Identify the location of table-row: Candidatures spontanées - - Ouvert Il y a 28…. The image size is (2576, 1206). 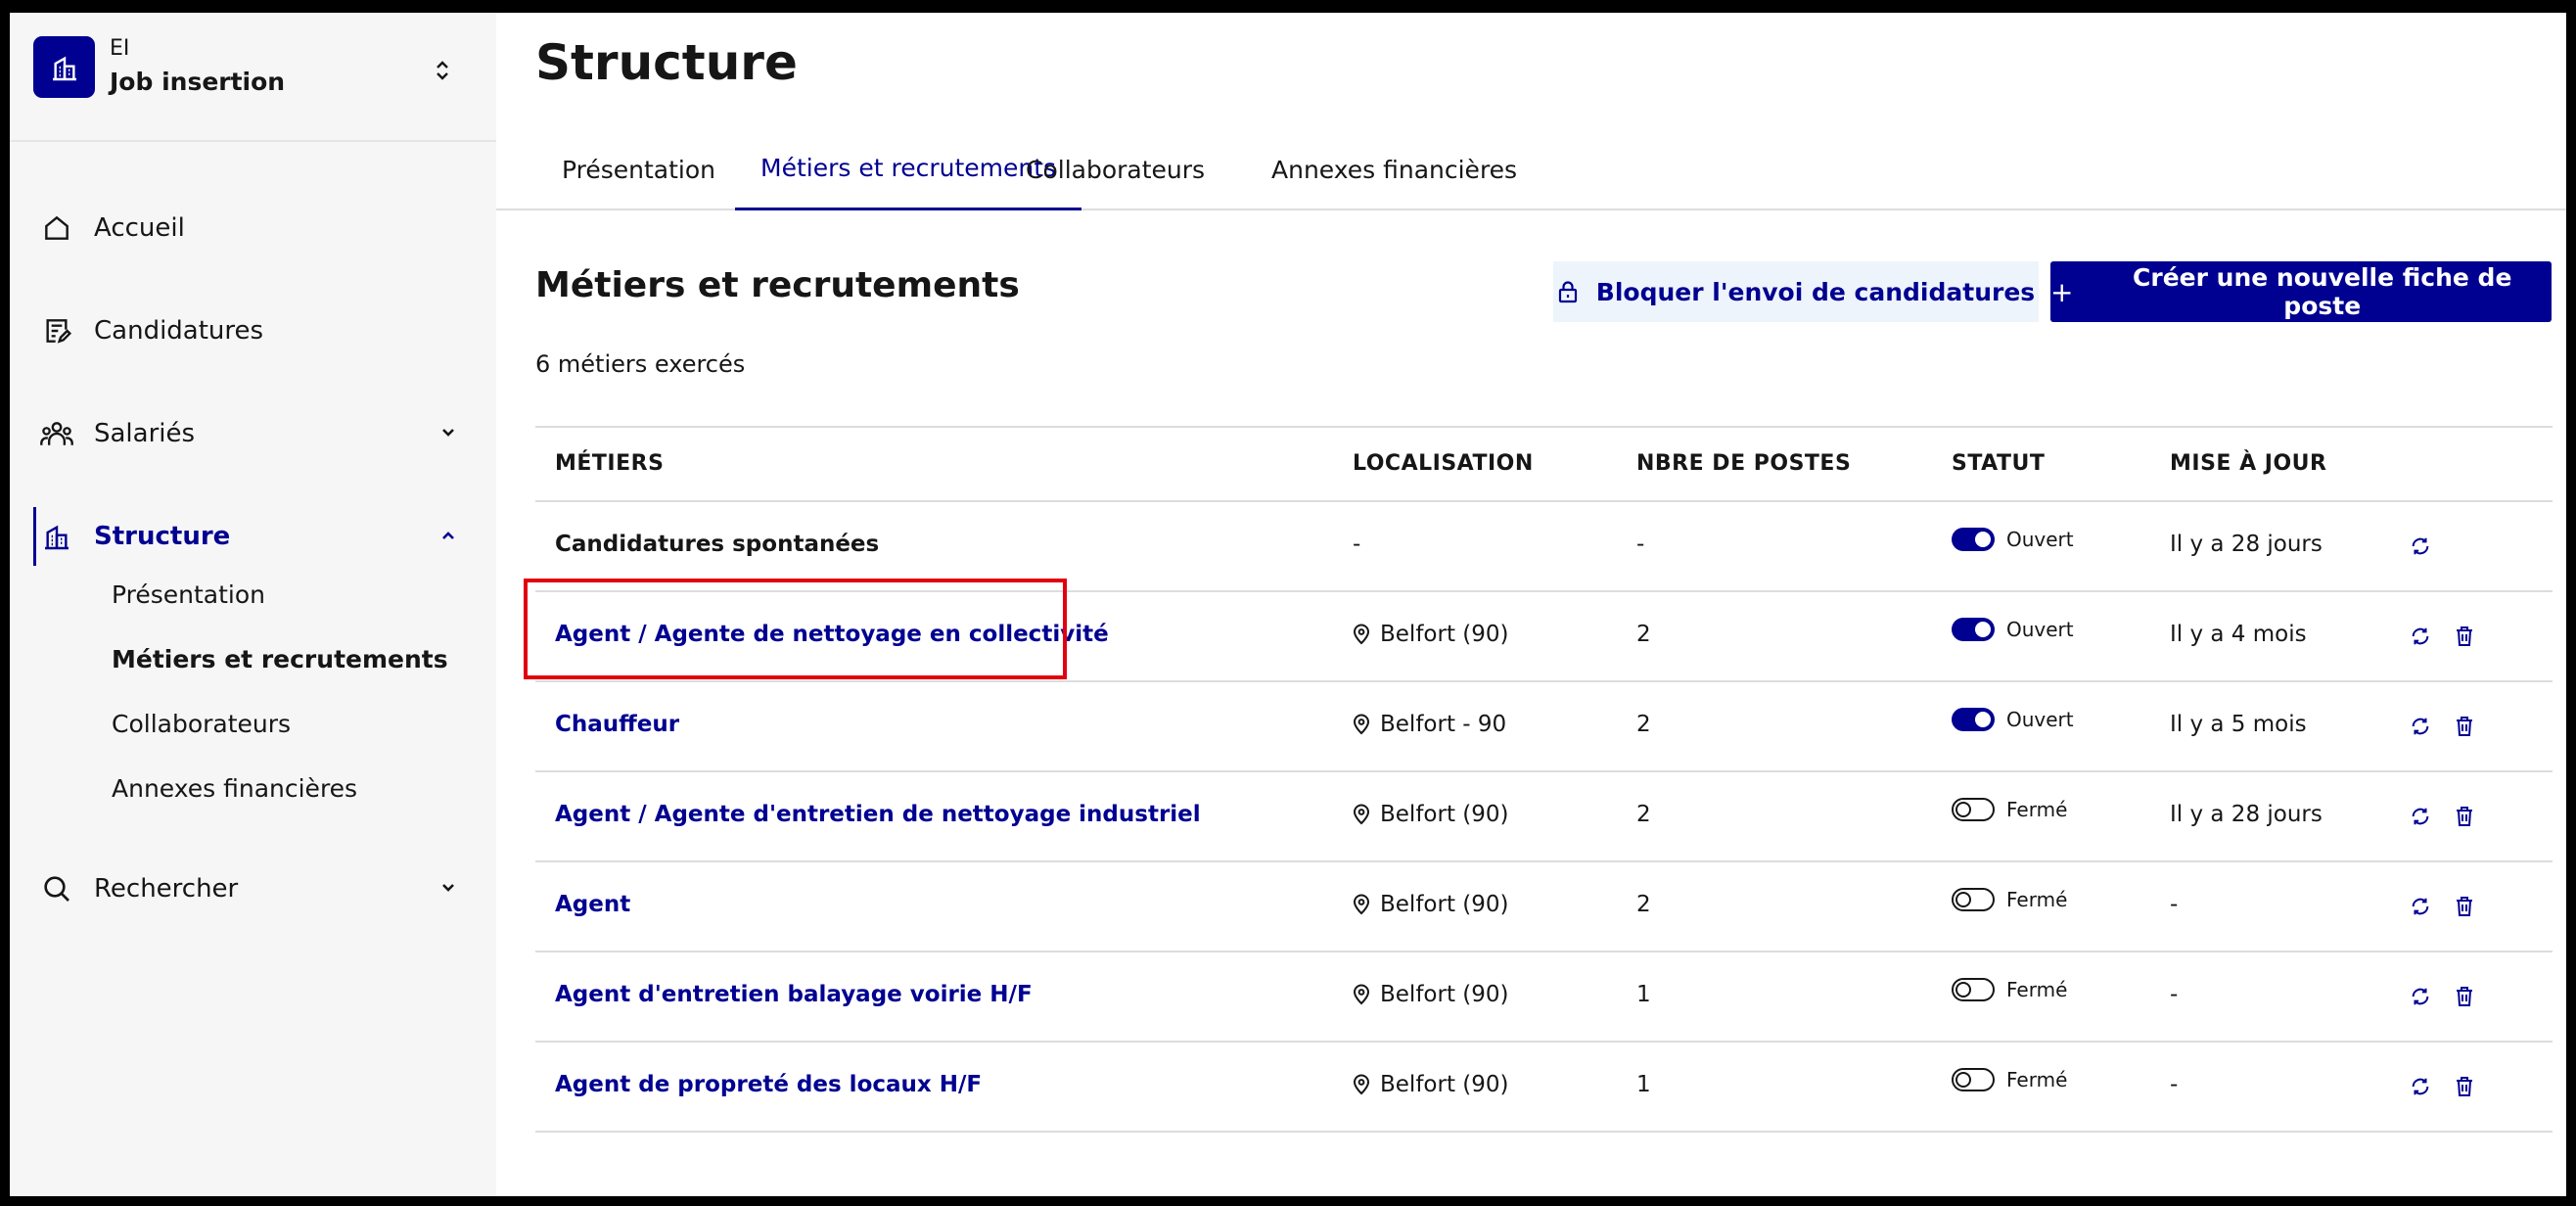
(1544, 547).